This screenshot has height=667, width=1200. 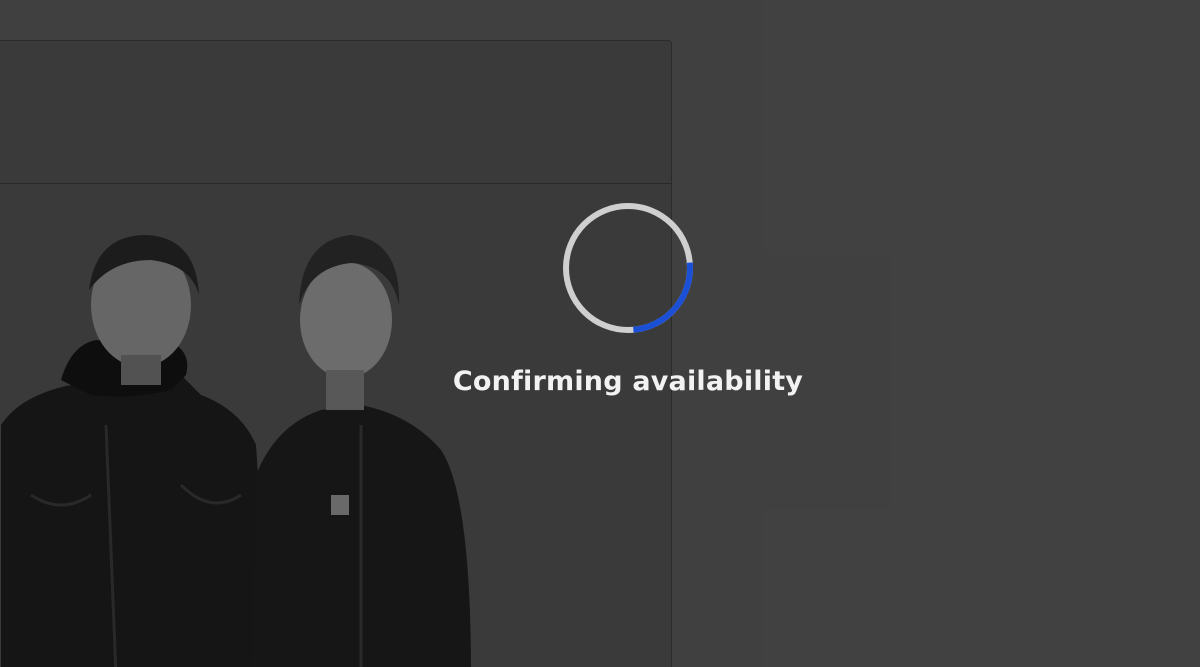 I want to click on loading-spinner, so click(x=628, y=268).